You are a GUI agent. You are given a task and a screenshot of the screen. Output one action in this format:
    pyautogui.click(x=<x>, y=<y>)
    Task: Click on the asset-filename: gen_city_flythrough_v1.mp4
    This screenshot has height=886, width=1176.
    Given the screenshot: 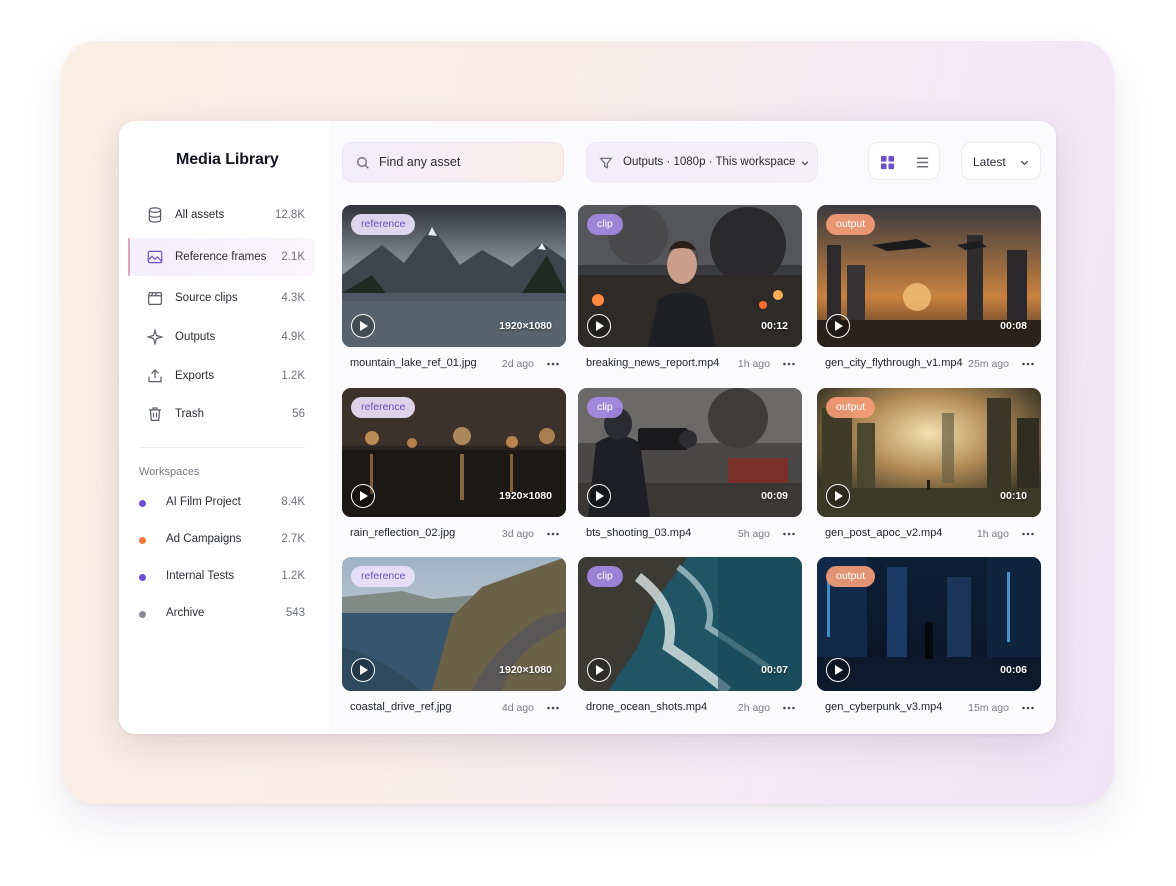 What is the action you would take?
    pyautogui.click(x=894, y=363)
    